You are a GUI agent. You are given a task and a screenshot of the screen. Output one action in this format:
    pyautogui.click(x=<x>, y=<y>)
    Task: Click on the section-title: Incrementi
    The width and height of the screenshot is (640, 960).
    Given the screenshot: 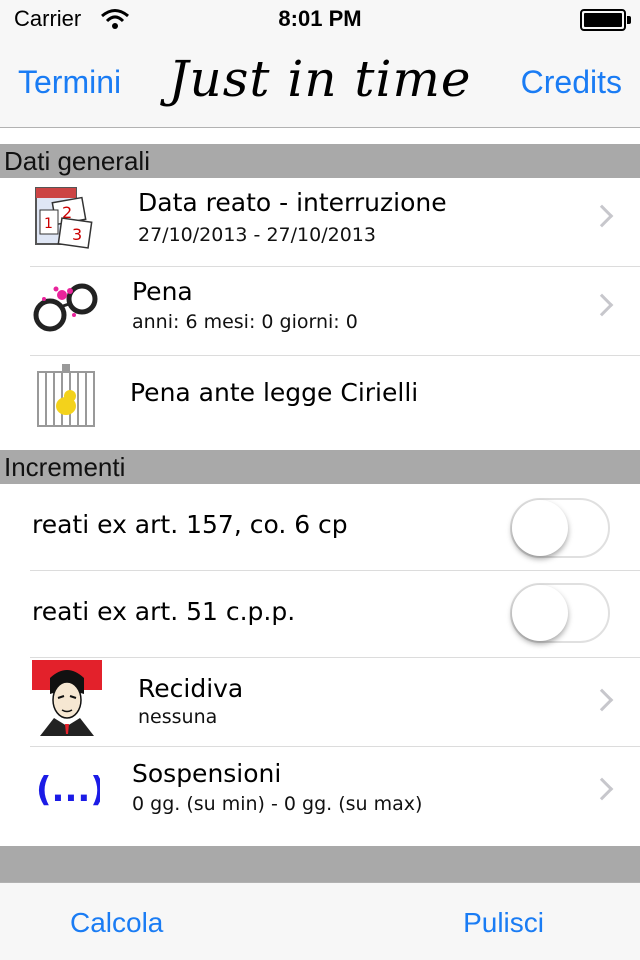 What is the action you would take?
    pyautogui.click(x=65, y=467)
    